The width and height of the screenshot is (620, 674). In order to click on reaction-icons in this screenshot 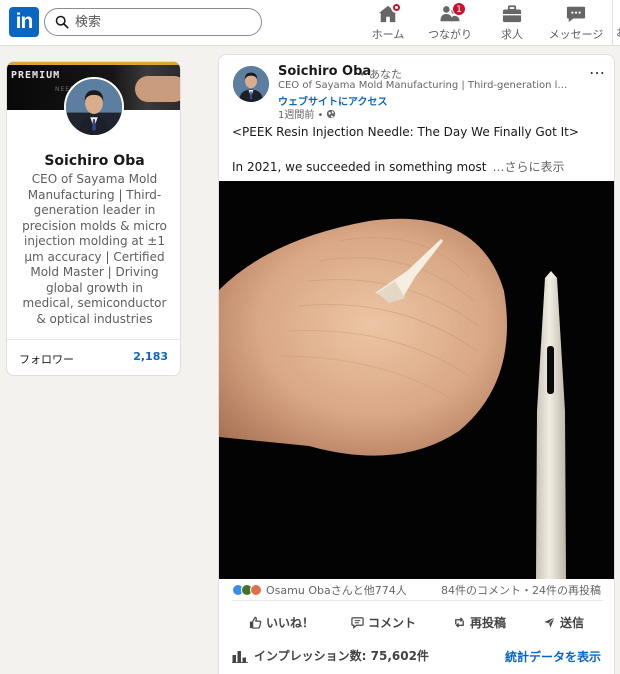, I will do `click(247, 590)`.